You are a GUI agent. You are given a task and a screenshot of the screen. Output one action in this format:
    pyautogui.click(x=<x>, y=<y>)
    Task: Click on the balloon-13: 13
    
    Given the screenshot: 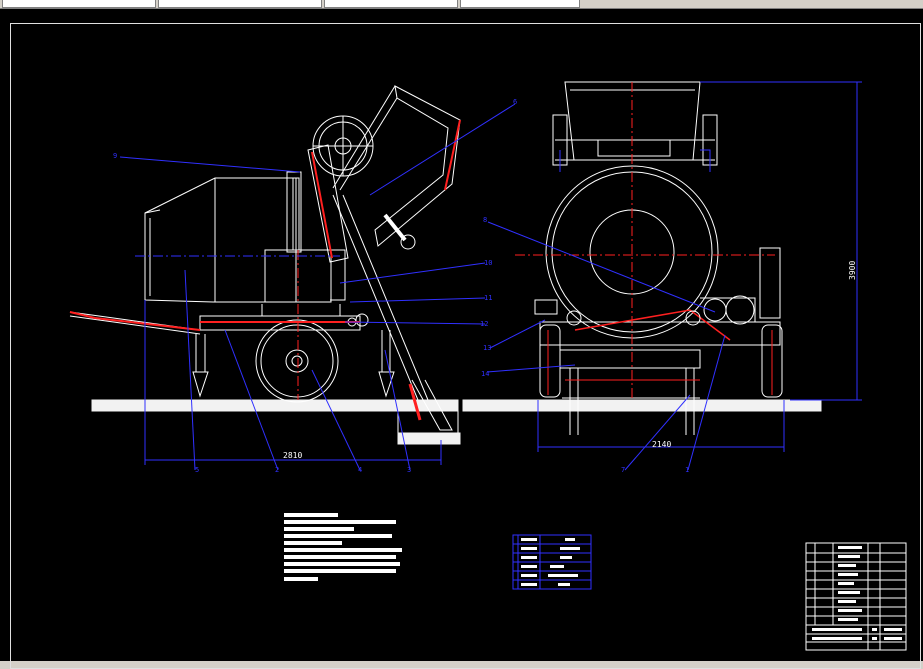 What is the action you would take?
    pyautogui.click(x=487, y=348)
    